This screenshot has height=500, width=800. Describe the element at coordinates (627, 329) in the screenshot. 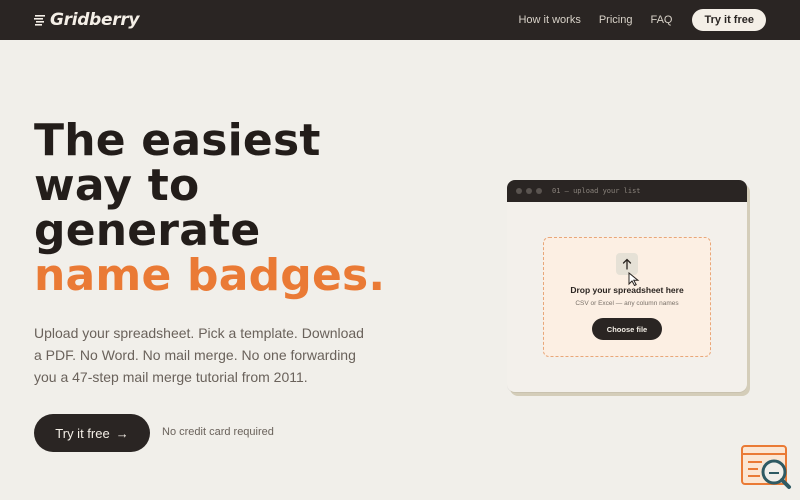

I see `choose-file-button: Choose file` at that location.